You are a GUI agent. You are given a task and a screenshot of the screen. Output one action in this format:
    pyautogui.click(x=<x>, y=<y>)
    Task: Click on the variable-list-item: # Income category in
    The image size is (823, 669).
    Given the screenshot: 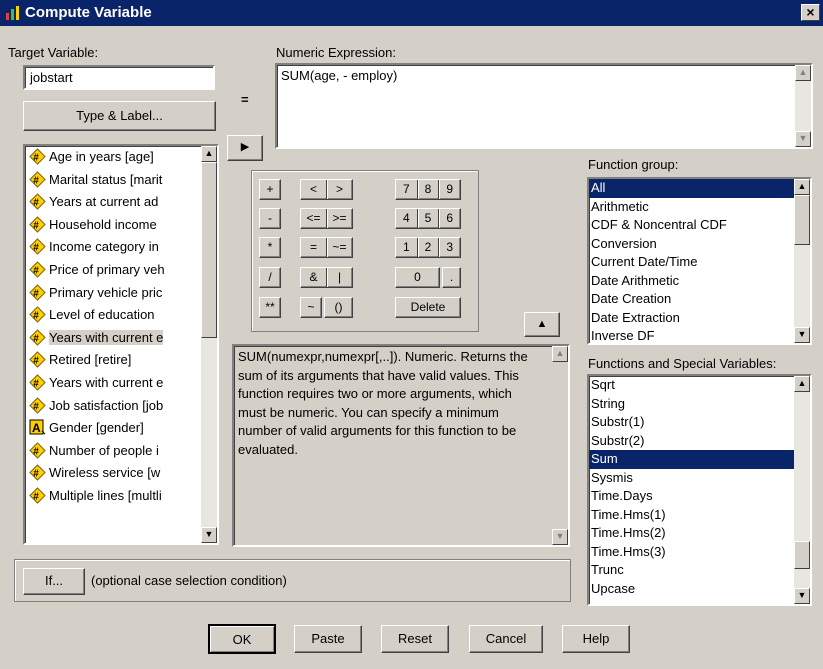 What is the action you would take?
    pyautogui.click(x=121, y=247)
    